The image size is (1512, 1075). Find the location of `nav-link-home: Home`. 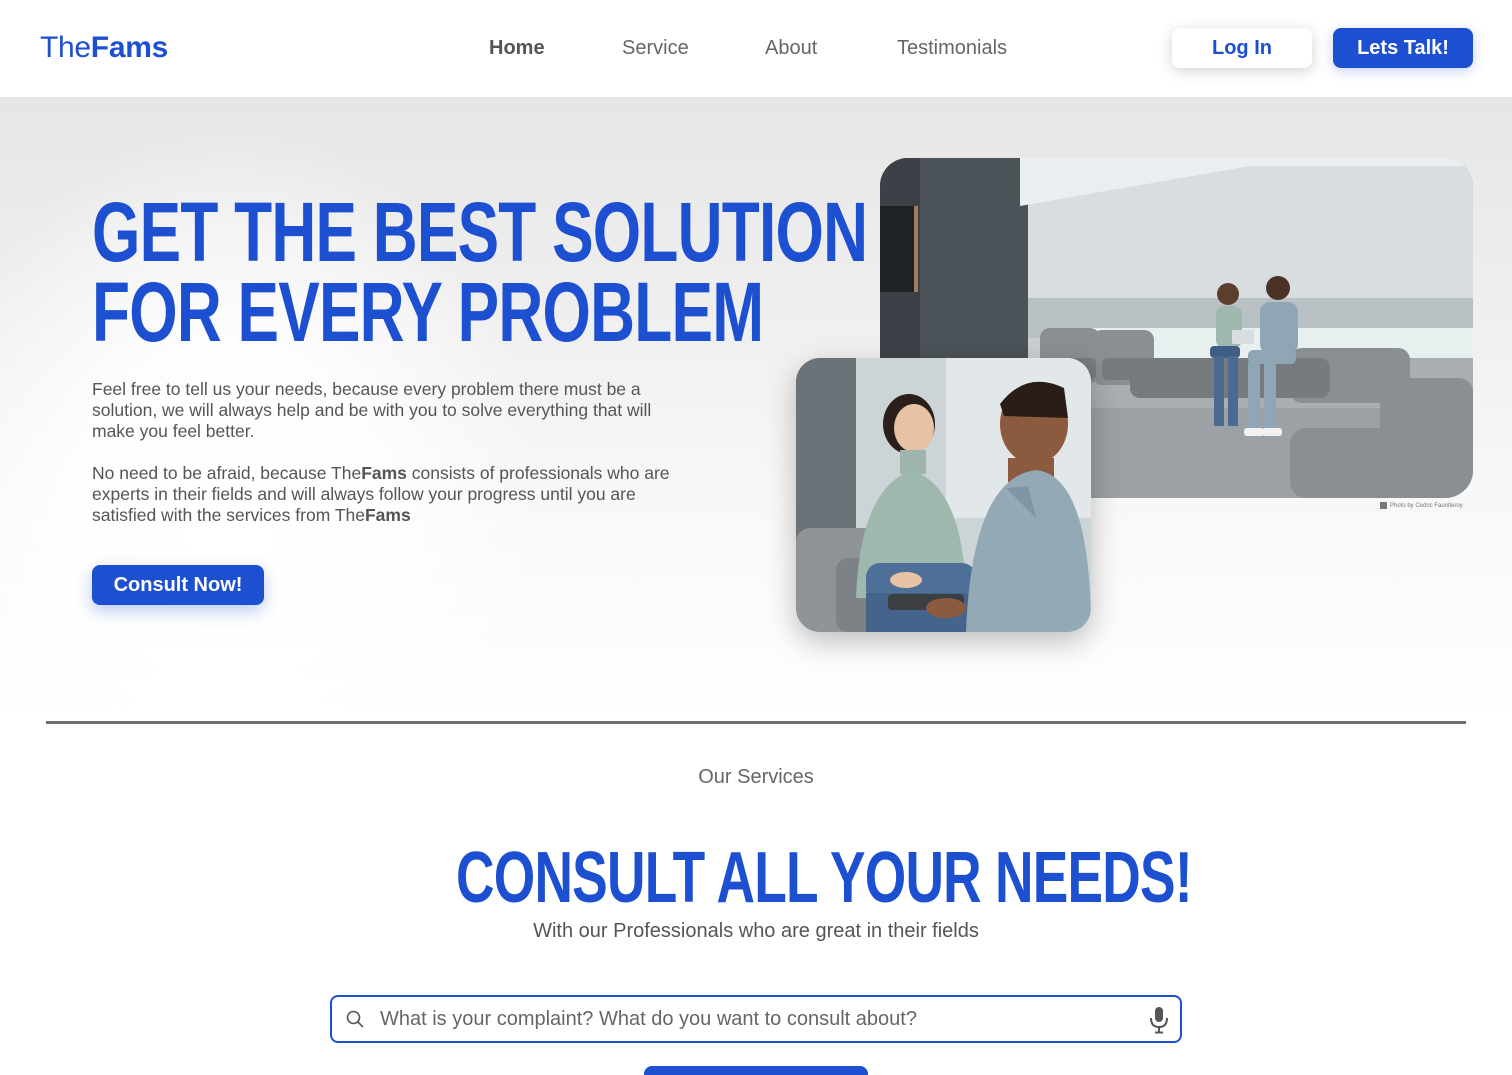

nav-link-home: Home is located at coordinates (517, 48).